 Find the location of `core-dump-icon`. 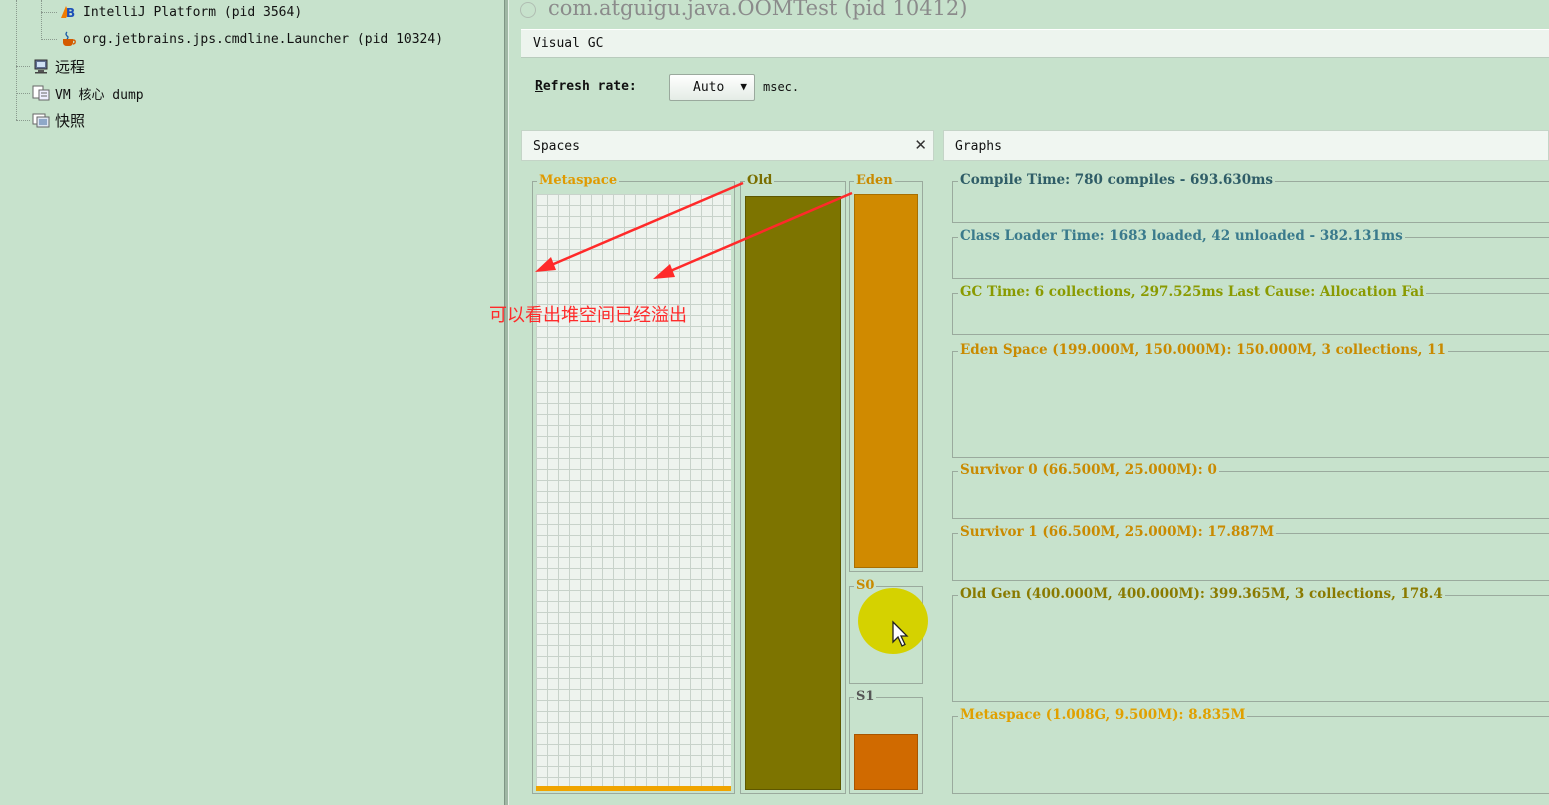

core-dump-icon is located at coordinates (41, 93).